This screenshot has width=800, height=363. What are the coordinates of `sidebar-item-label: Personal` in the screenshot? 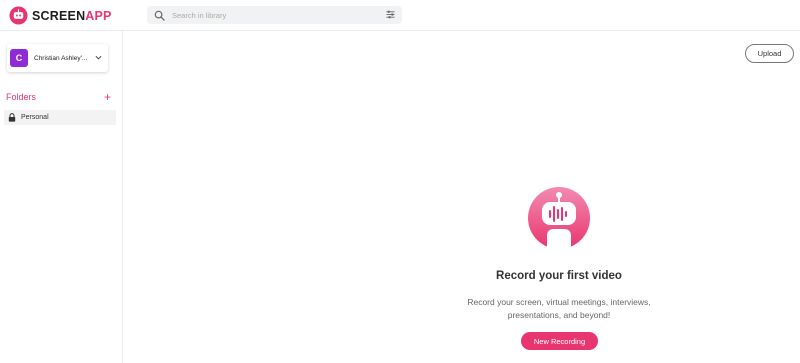 It's located at (35, 117).